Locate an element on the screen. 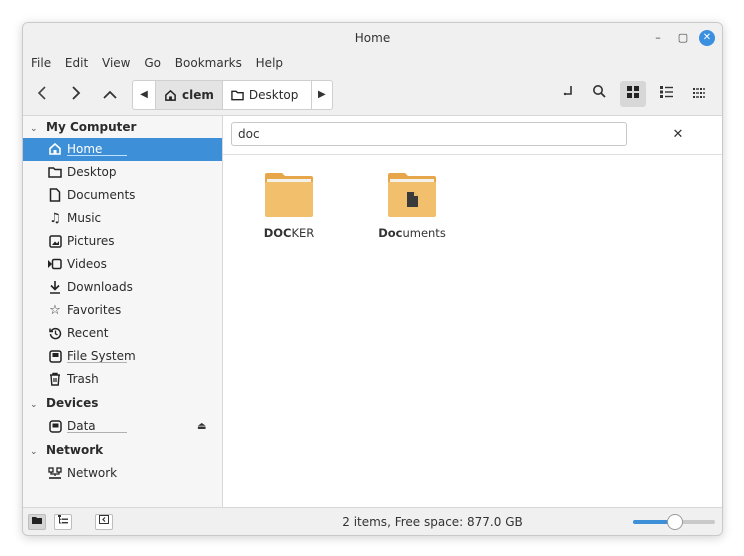 The height and width of the screenshot is (556, 744). up-button is located at coordinates (110, 95).